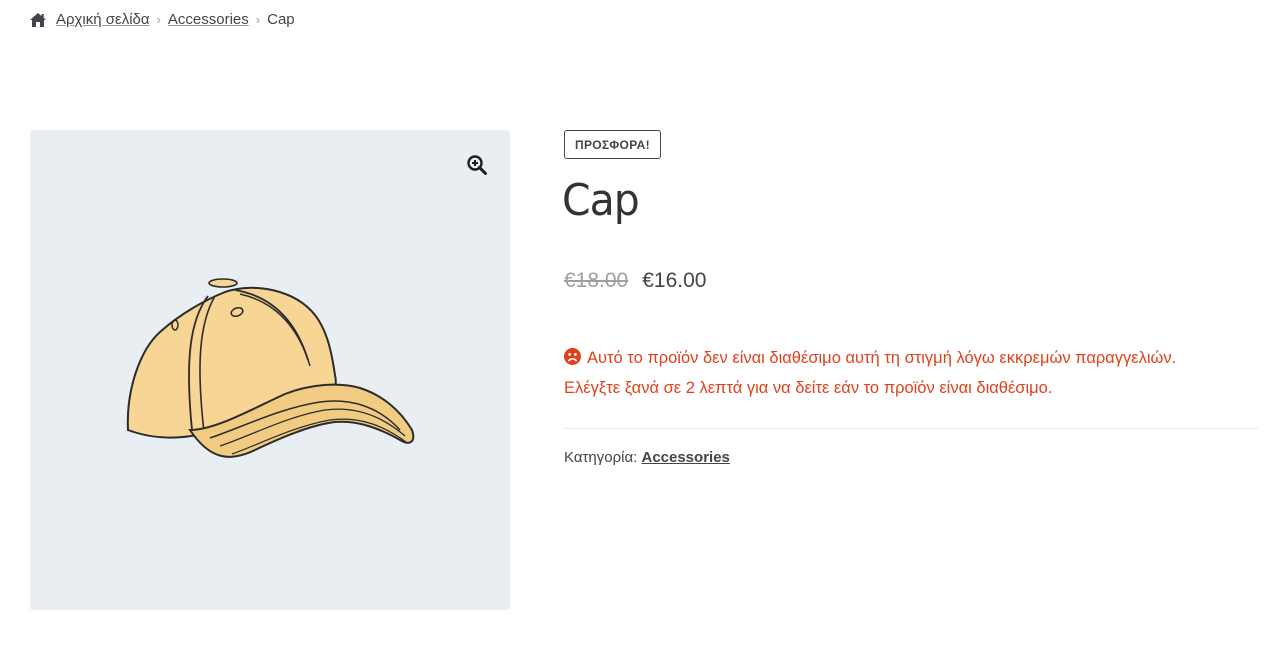 Image resolution: width=1280 pixels, height=646 pixels. What do you see at coordinates (38, 19) in the screenshot?
I see `home-icon` at bounding box center [38, 19].